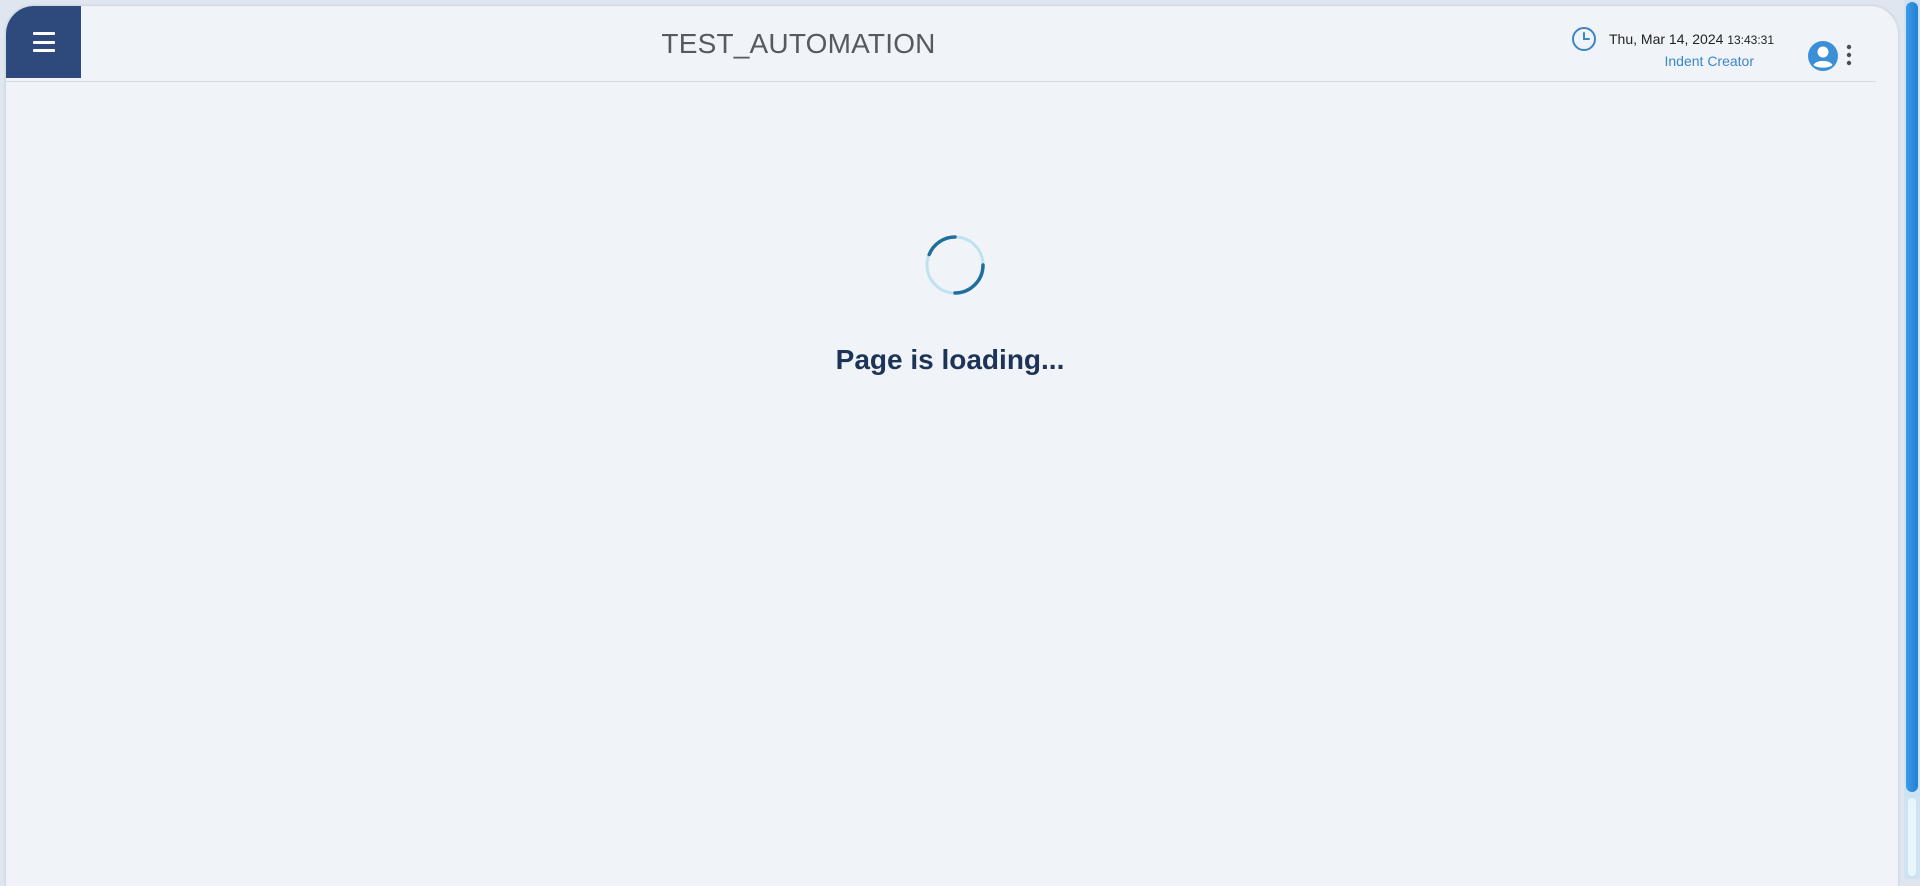 This screenshot has width=1920, height=886. What do you see at coordinates (955, 265) in the screenshot?
I see `loading-spinner-icon` at bounding box center [955, 265].